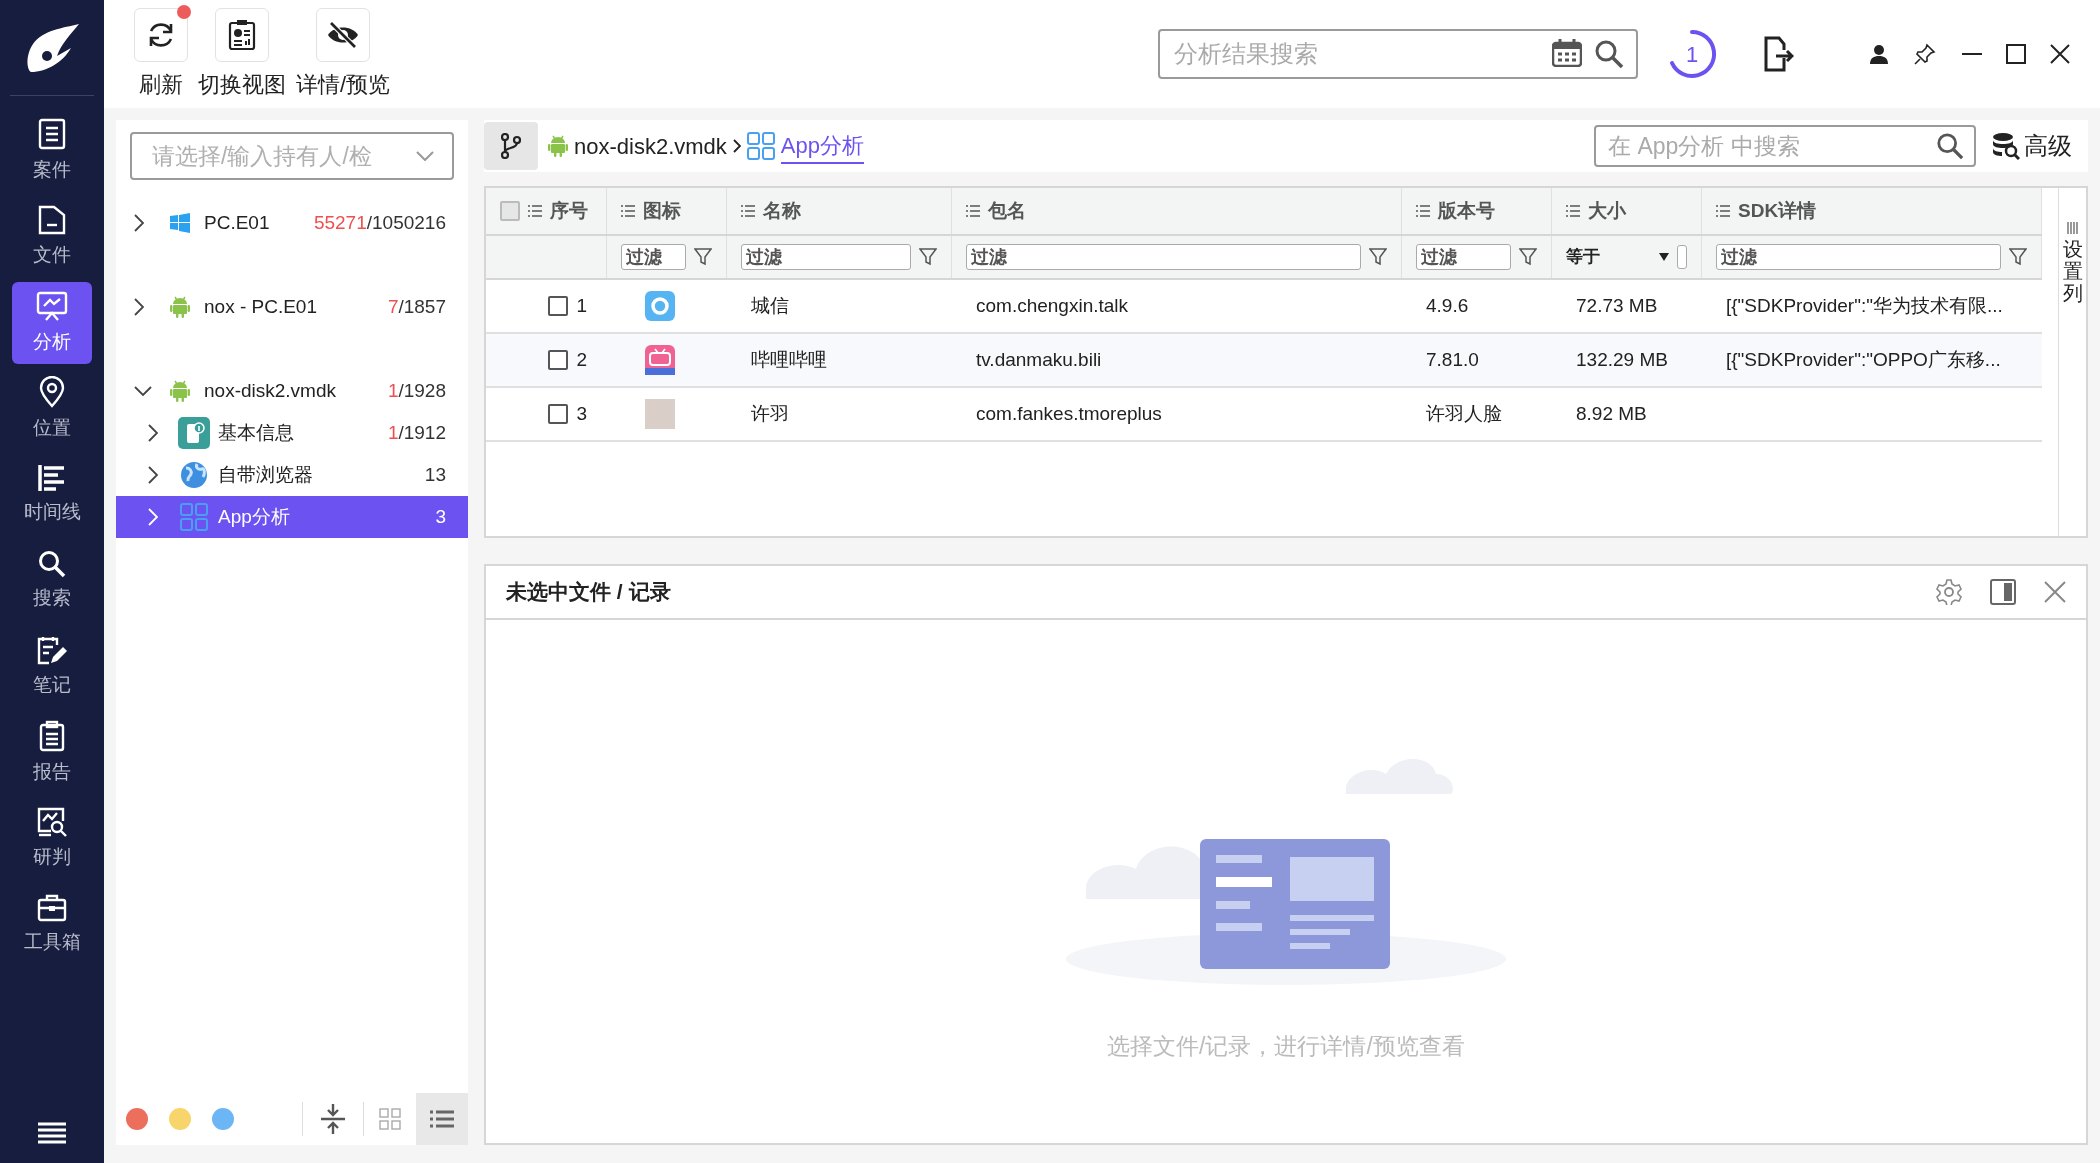  Describe the element at coordinates (662, 211) in the screenshot. I see `column-header: 图标` at that location.